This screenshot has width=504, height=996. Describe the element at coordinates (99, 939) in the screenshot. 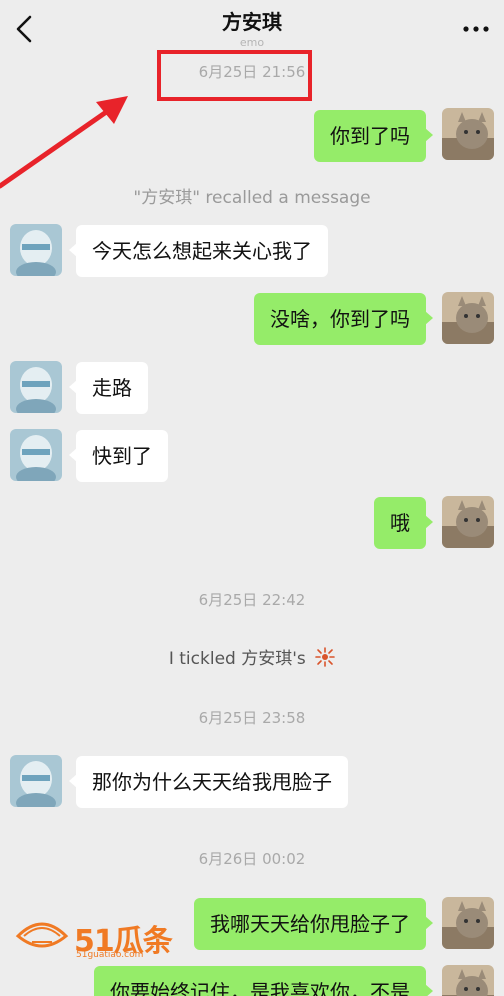

I see `watermark-logo: 51瓜条 51guatiao.com` at that location.